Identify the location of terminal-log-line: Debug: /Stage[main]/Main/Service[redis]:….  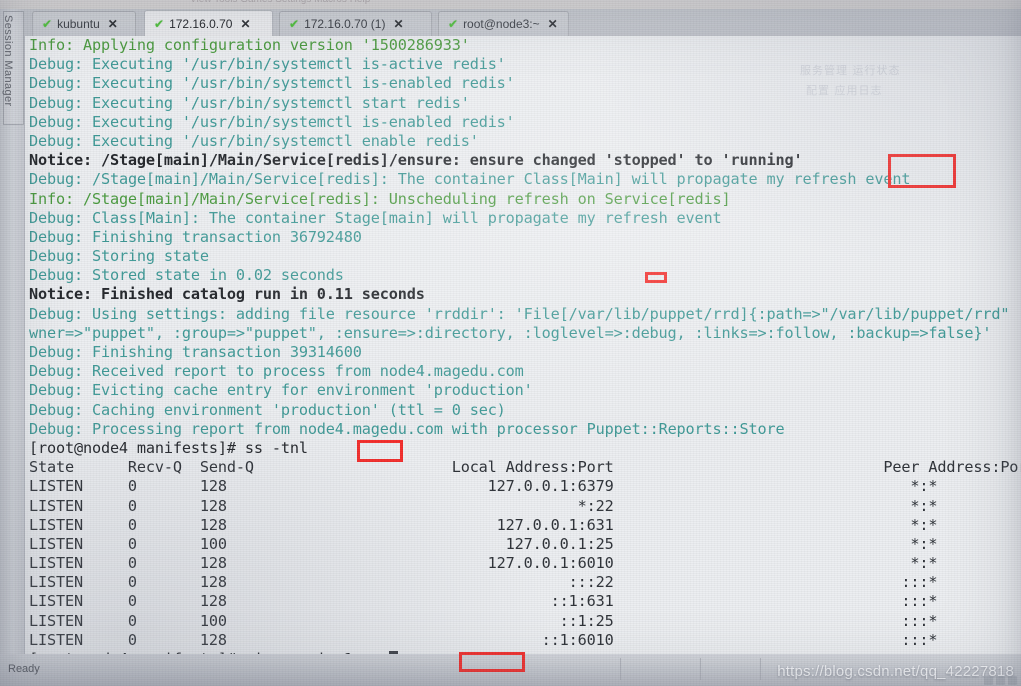
(525, 179).